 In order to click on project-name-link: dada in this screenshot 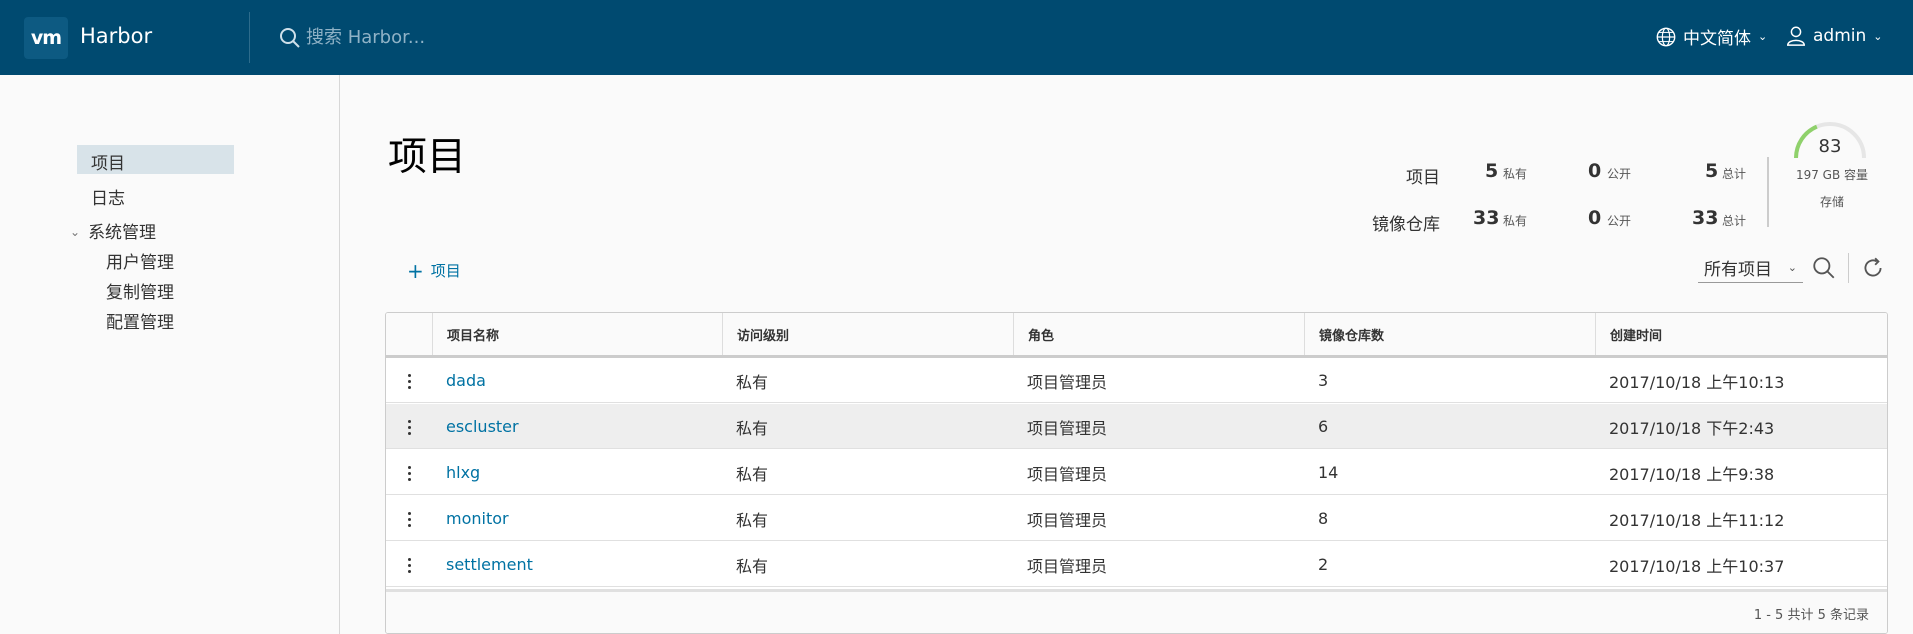, I will do `click(459, 380)`.